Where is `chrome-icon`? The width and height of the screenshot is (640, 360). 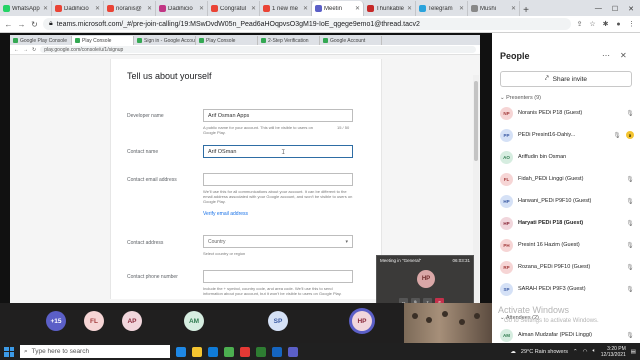 chrome-icon is located at coordinates (229, 351).